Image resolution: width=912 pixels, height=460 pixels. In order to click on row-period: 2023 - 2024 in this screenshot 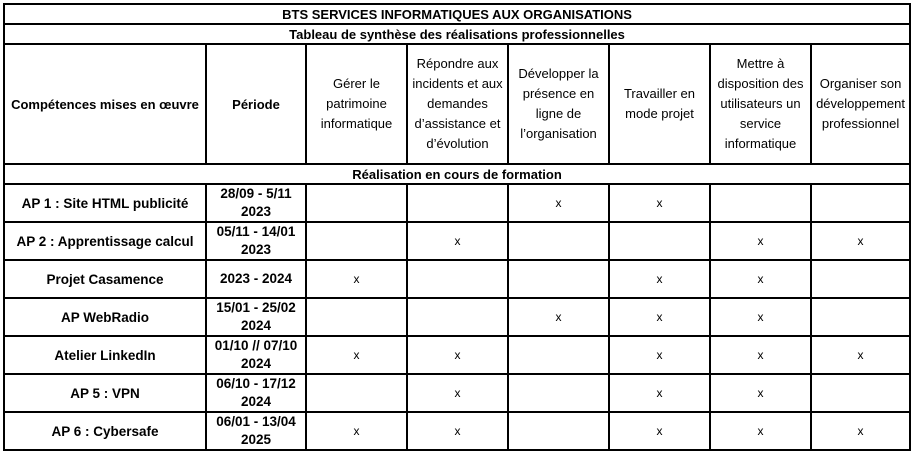, I will do `click(256, 279)`.